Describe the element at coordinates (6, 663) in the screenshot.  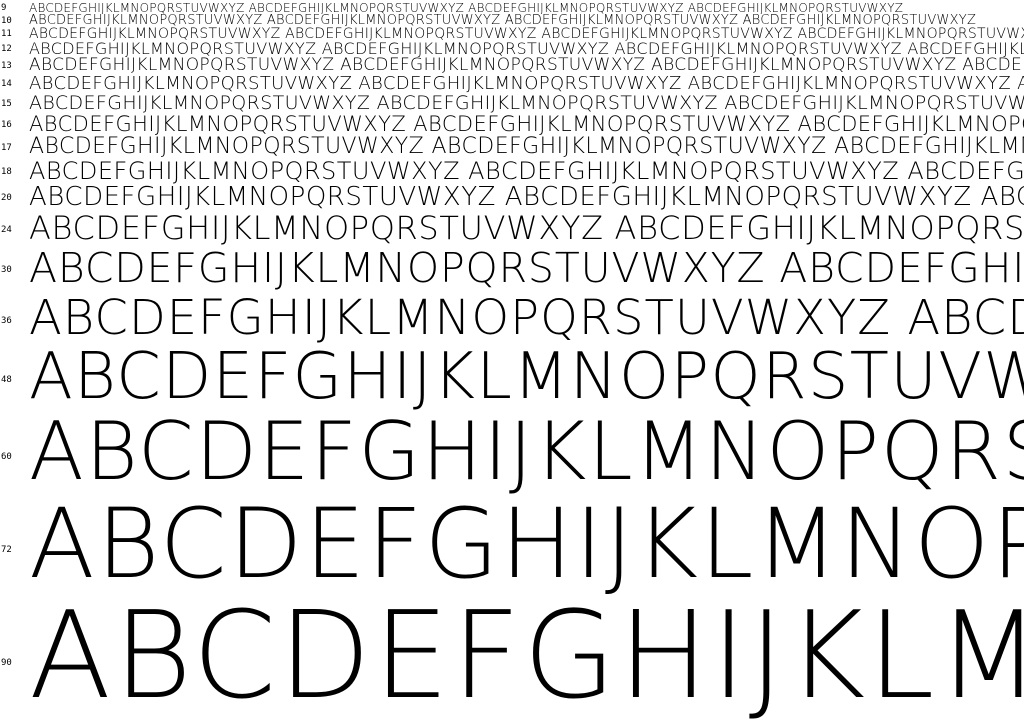
I see `size-label: 90` at that location.